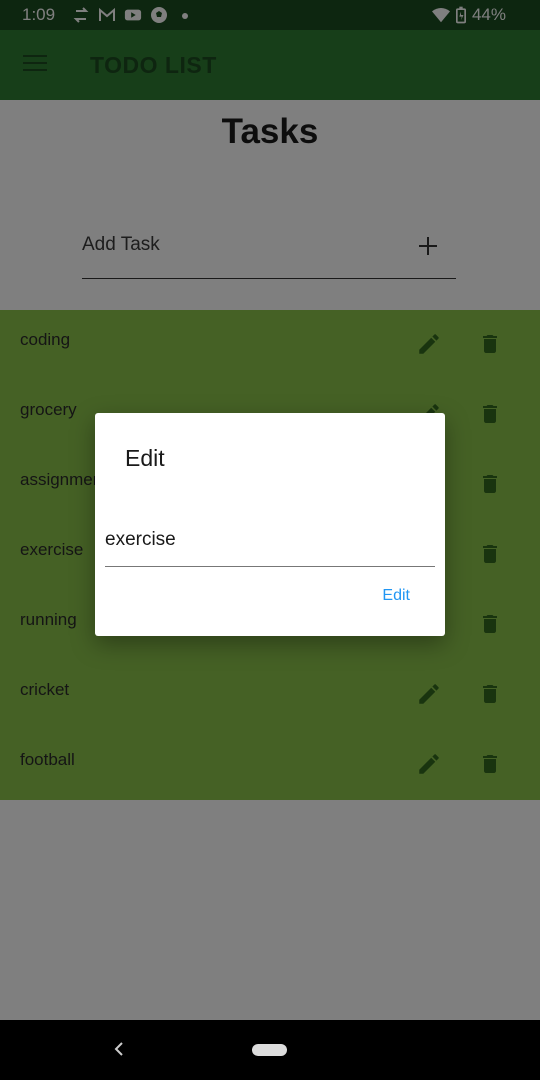  What do you see at coordinates (119, 1049) in the screenshot?
I see `back-icon` at bounding box center [119, 1049].